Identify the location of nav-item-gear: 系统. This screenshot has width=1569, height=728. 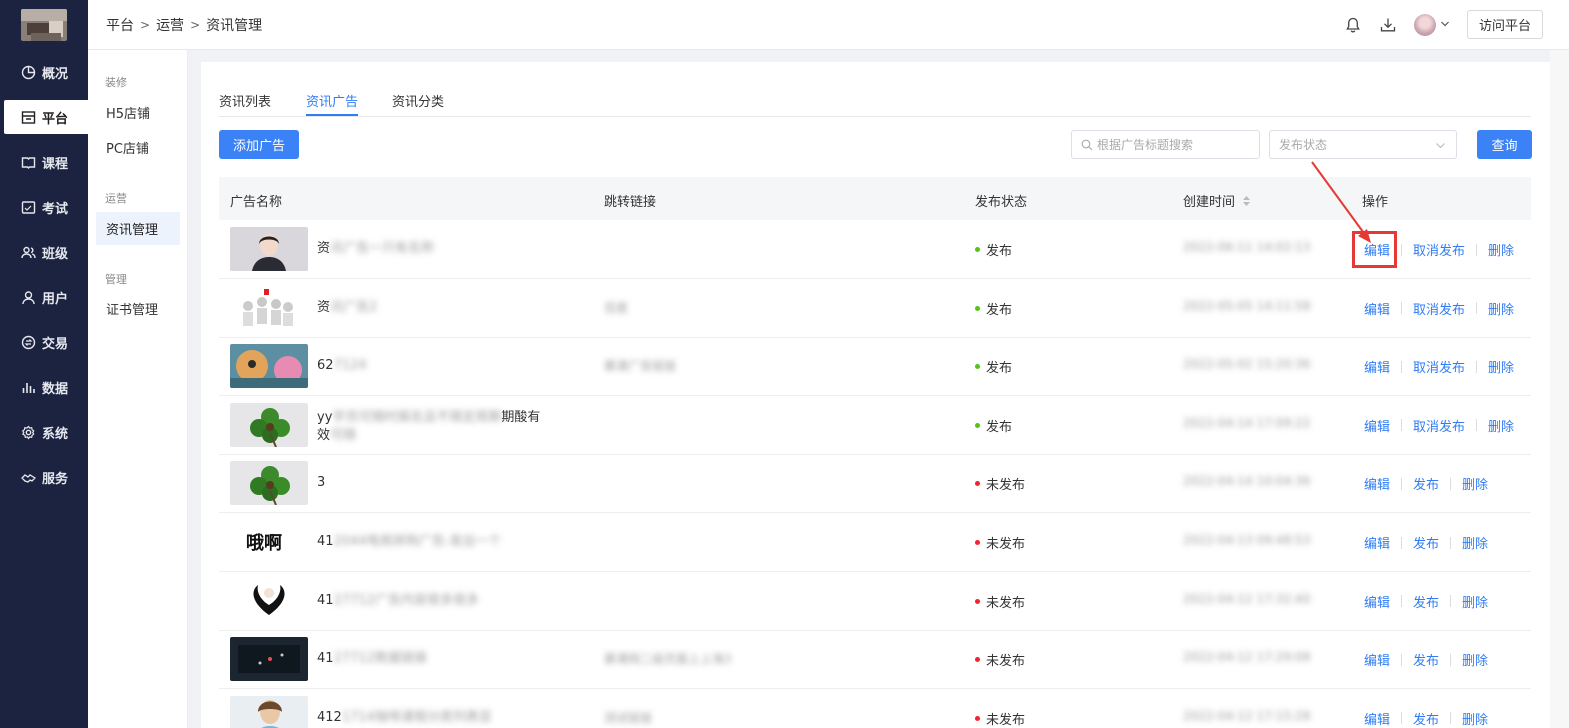
(44, 432).